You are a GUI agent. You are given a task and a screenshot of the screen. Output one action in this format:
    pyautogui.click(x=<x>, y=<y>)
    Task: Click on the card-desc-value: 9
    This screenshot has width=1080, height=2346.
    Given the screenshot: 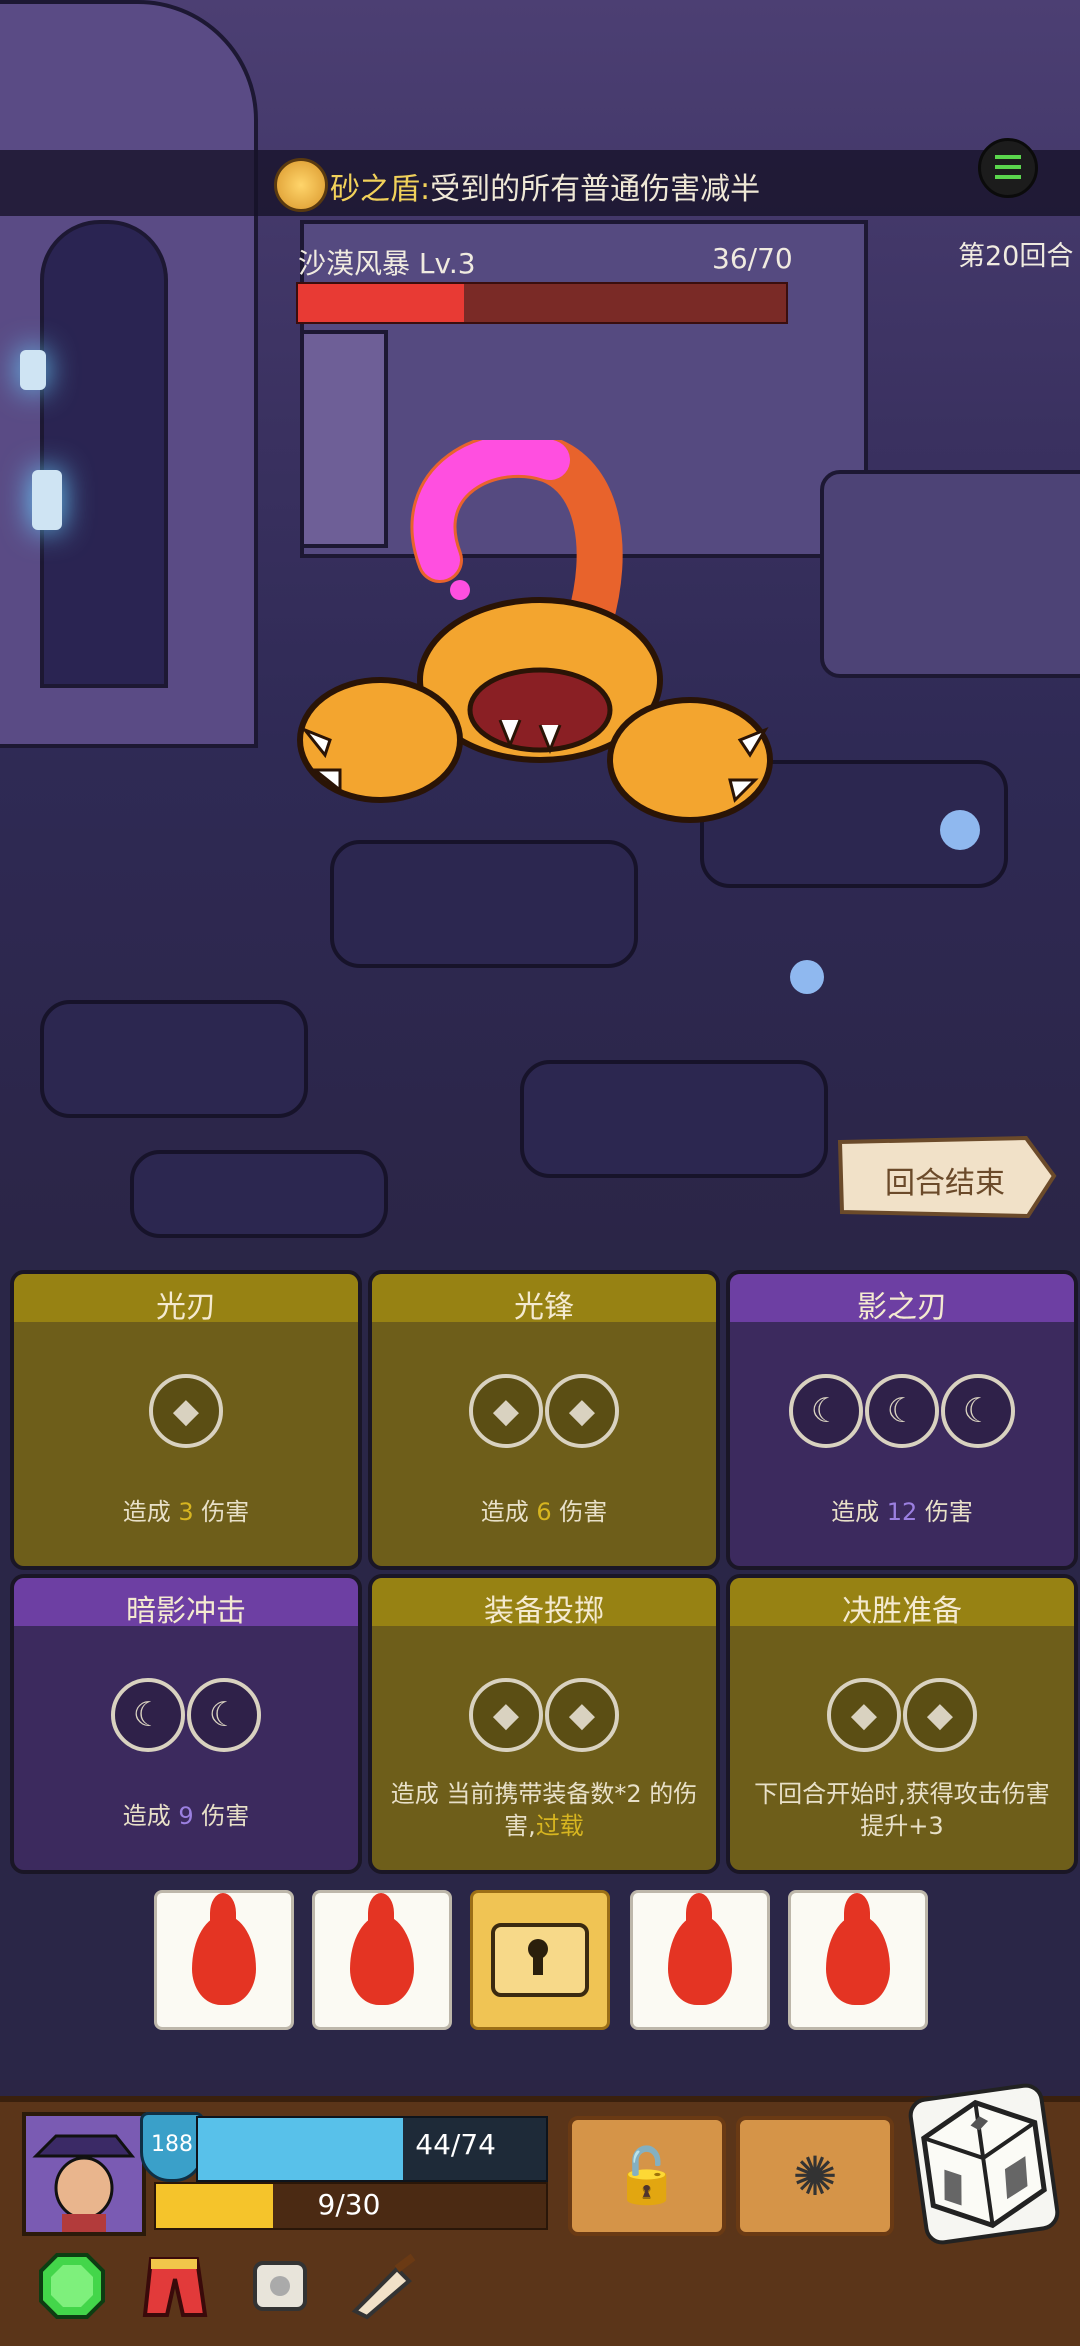 What is the action you would take?
    pyautogui.click(x=186, y=1816)
    